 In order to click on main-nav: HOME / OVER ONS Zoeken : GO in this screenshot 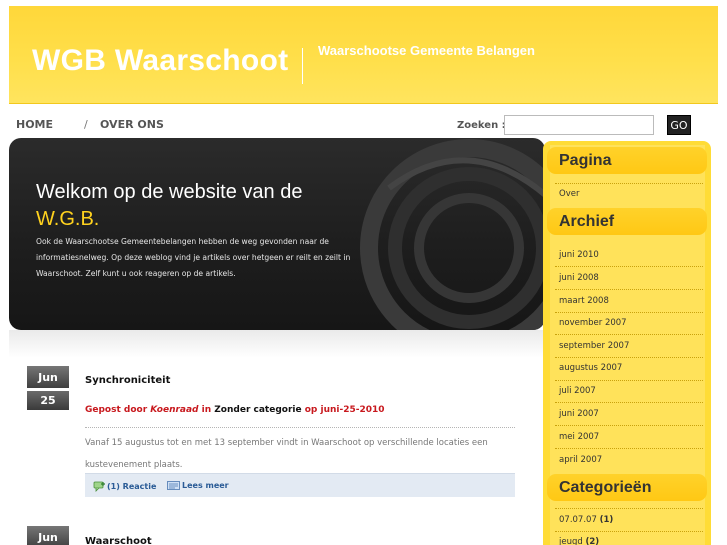, I will do `click(363, 121)`.